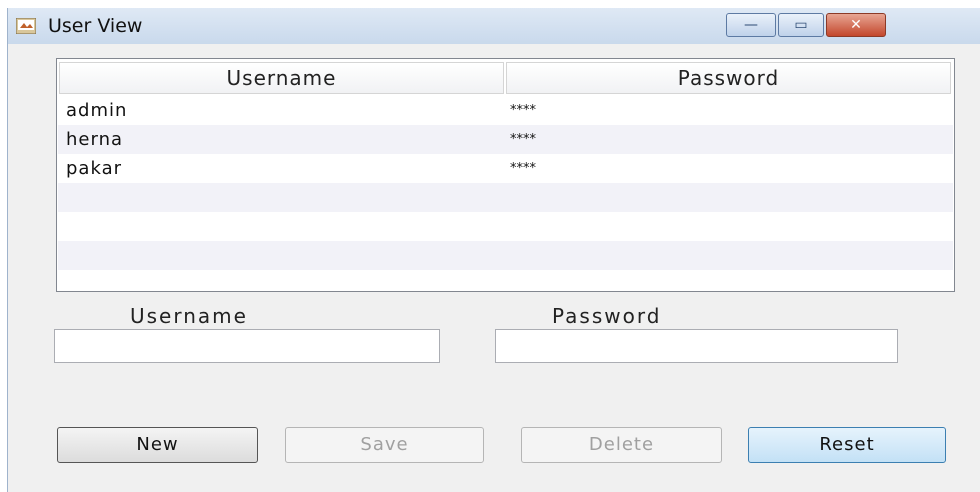 The image size is (980, 492). What do you see at coordinates (505, 168) in the screenshot?
I see `table-row: pakar ****` at bounding box center [505, 168].